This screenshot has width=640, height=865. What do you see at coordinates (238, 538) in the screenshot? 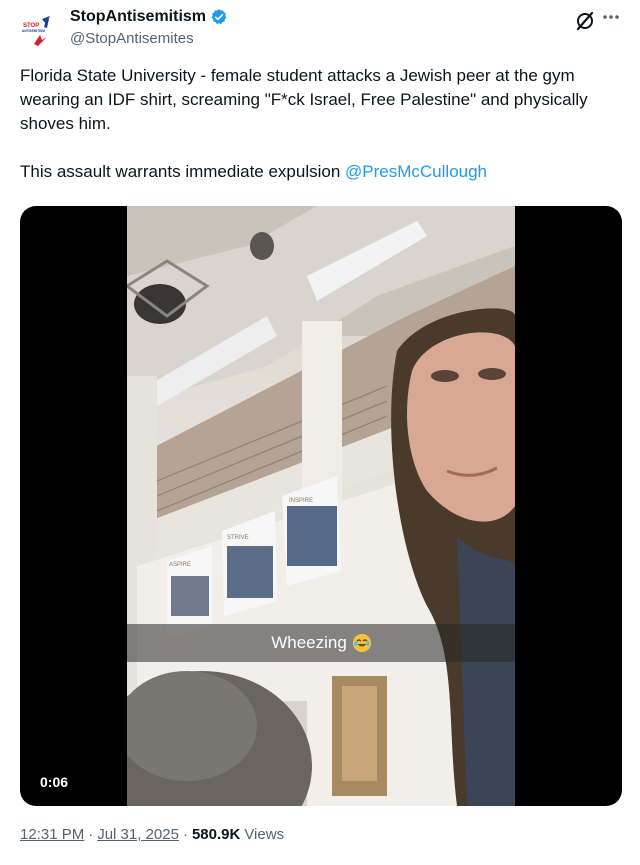
I see `poster-label-2: STRIVE` at bounding box center [238, 538].